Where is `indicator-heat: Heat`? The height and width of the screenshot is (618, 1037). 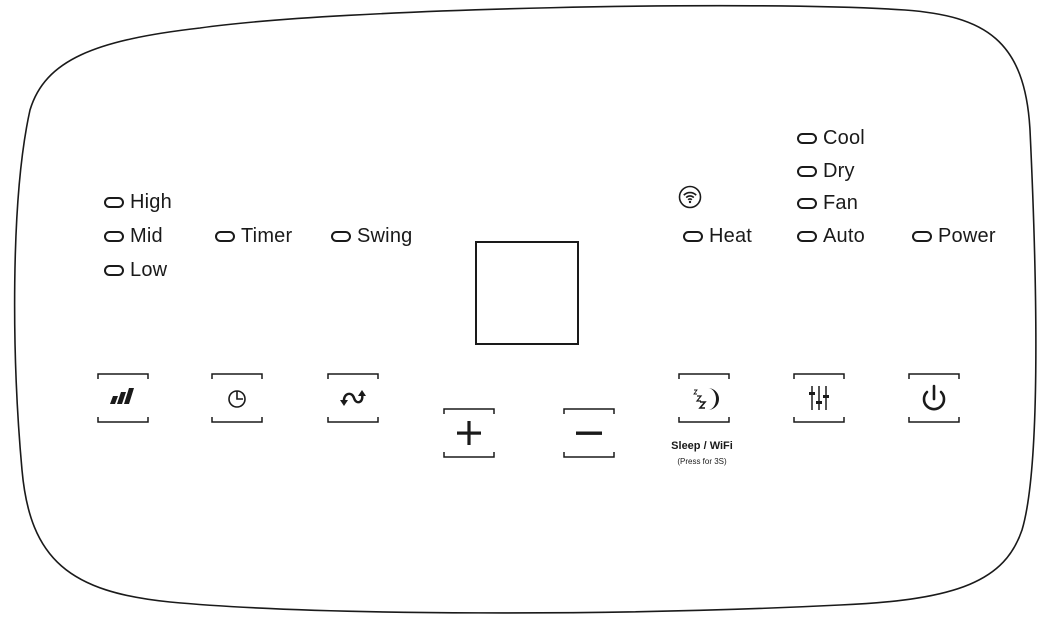
indicator-heat: Heat is located at coordinates (717, 236).